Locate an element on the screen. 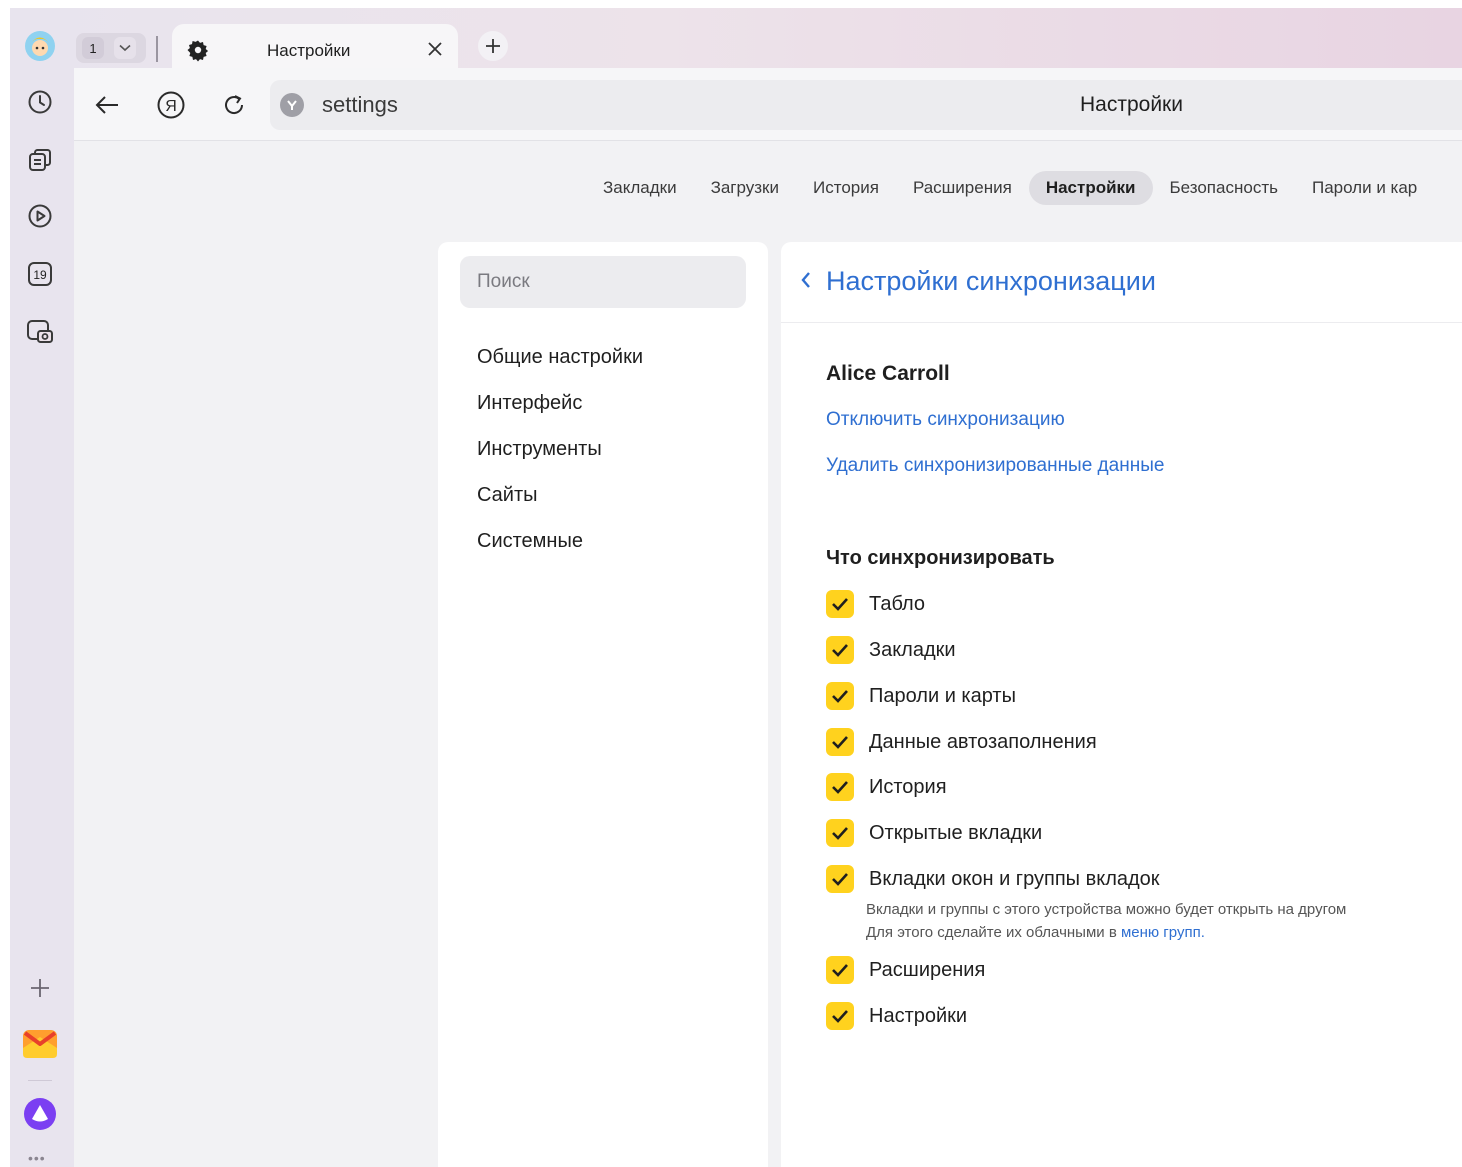  url-text: settings is located at coordinates (360, 104).